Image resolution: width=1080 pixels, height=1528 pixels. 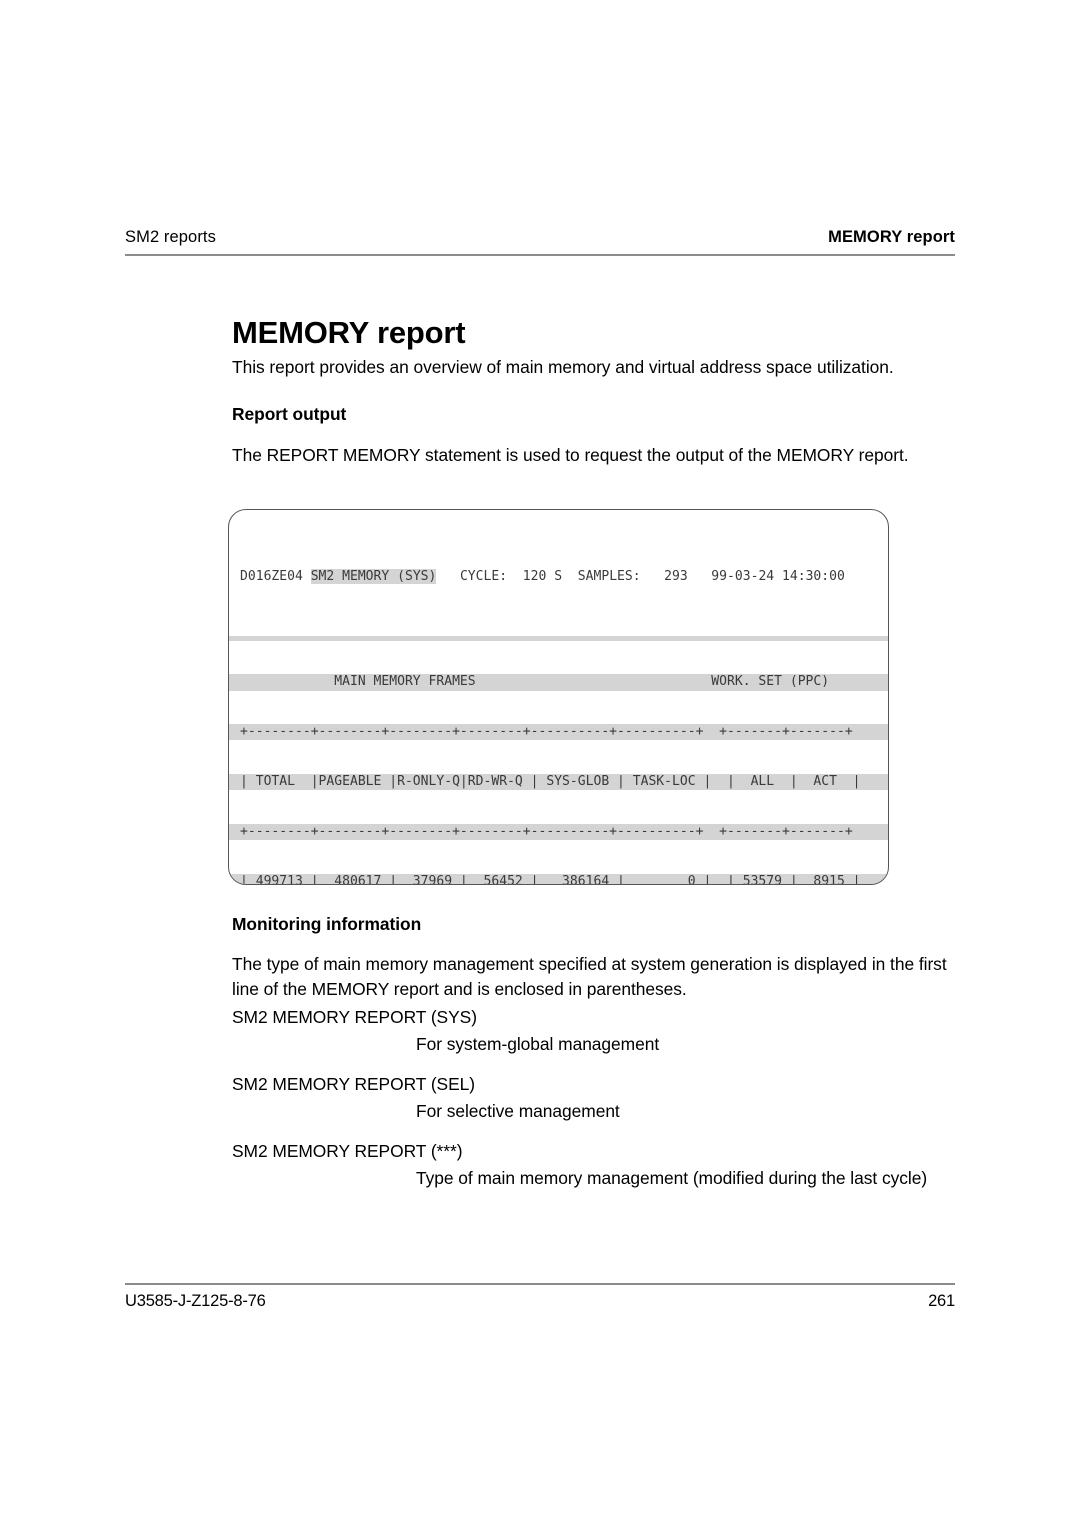 What do you see at coordinates (195, 1301) in the screenshot?
I see `footer-document-id: U3585-J-Z125-8-76` at bounding box center [195, 1301].